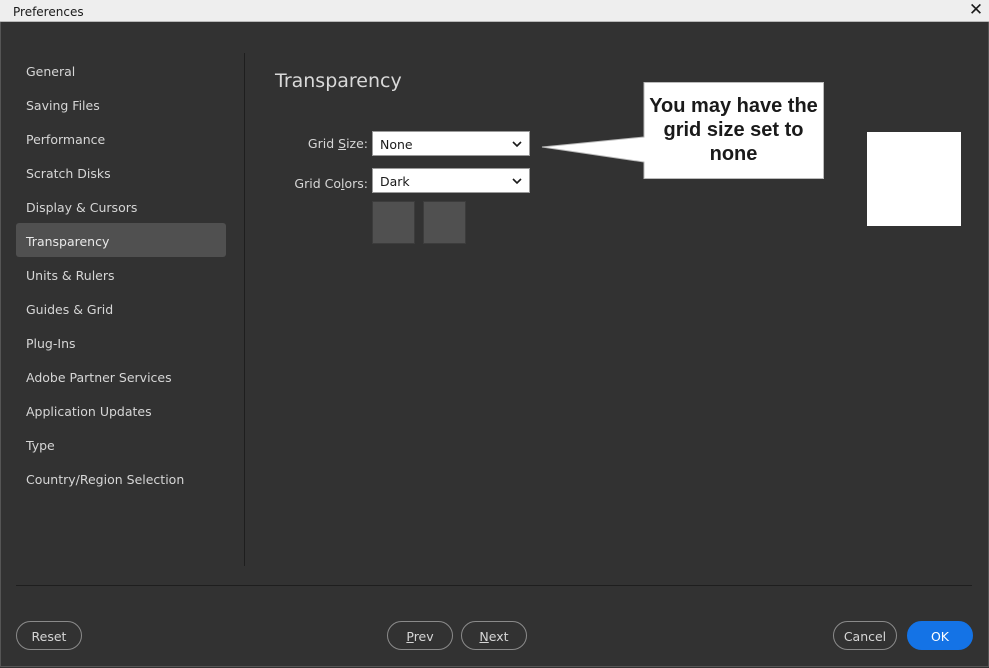 The image size is (989, 668). I want to click on prev-mnemonic: P, so click(410, 636).